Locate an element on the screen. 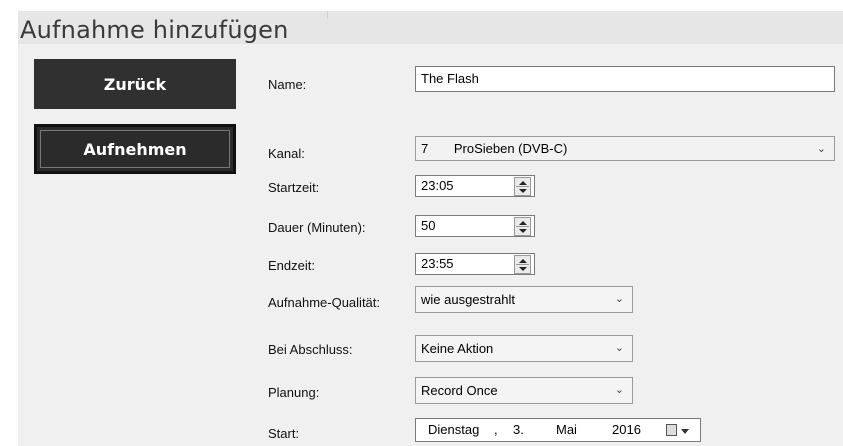 Image resolution: width=843 pixels, height=446 pixels. start-time-label: Startzeit: is located at coordinates (294, 187).